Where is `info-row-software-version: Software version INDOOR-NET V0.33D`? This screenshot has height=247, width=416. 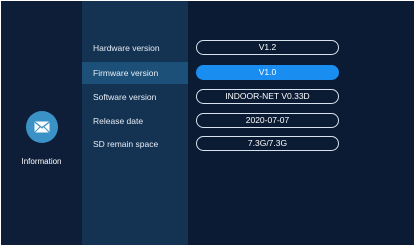
info-row-software-version: Software version INDOOR-NET V0.33D is located at coordinates (248, 97).